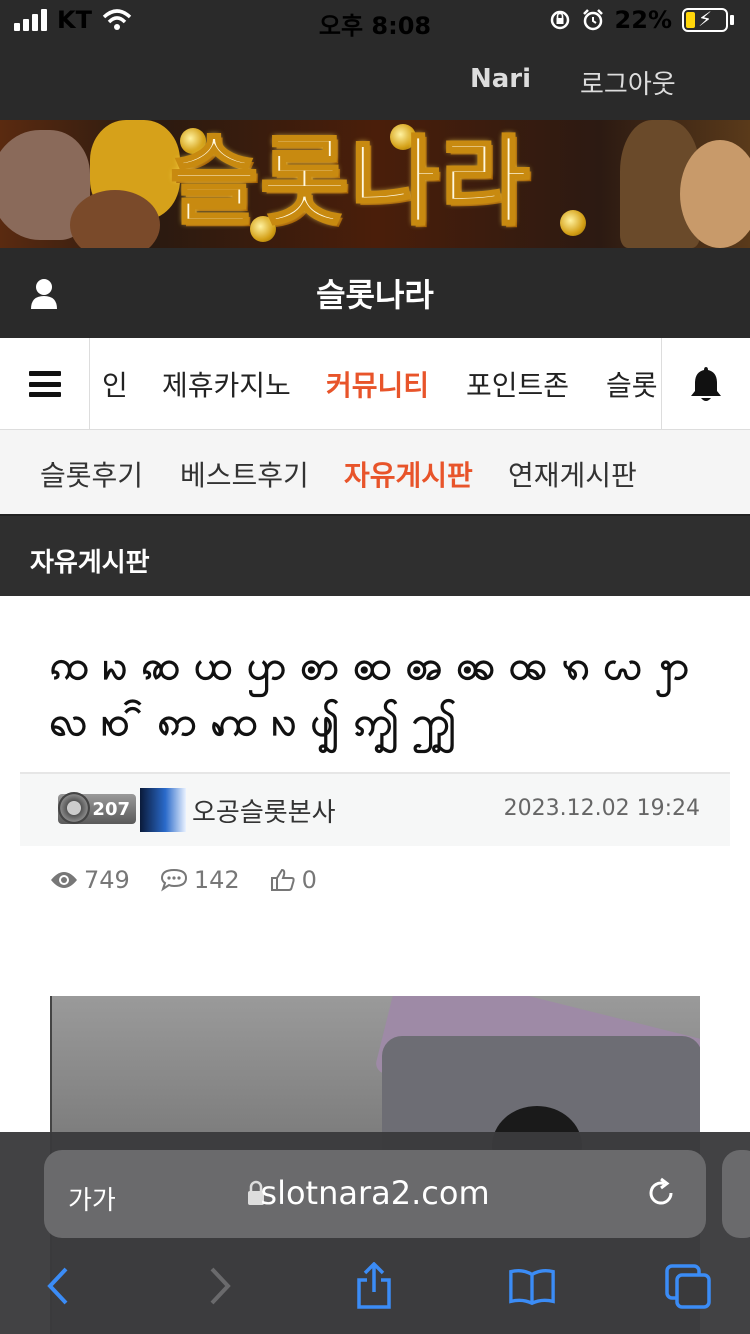 This screenshot has height=1334, width=750. I want to click on chevron-left-icon, so click(57, 1286).